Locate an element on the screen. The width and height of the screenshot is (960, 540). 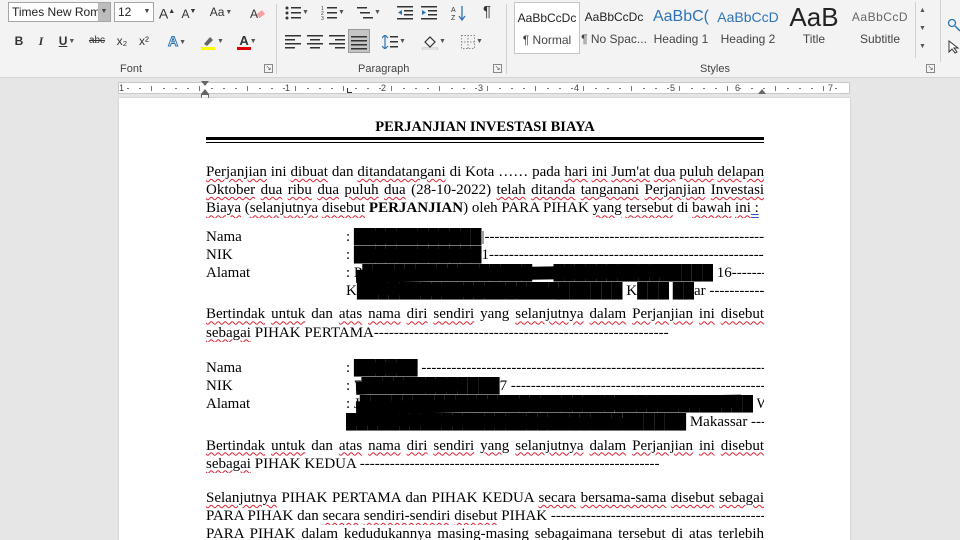
increase-indent-button is located at coordinates (429, 12).